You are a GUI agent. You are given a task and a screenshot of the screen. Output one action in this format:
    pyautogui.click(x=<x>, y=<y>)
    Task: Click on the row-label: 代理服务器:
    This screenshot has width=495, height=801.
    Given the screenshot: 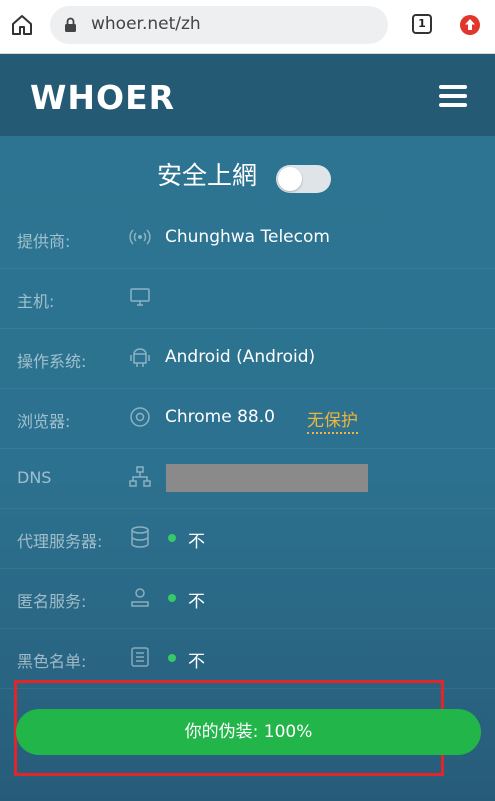 What is the action you would take?
    pyautogui.click(x=60, y=541)
    